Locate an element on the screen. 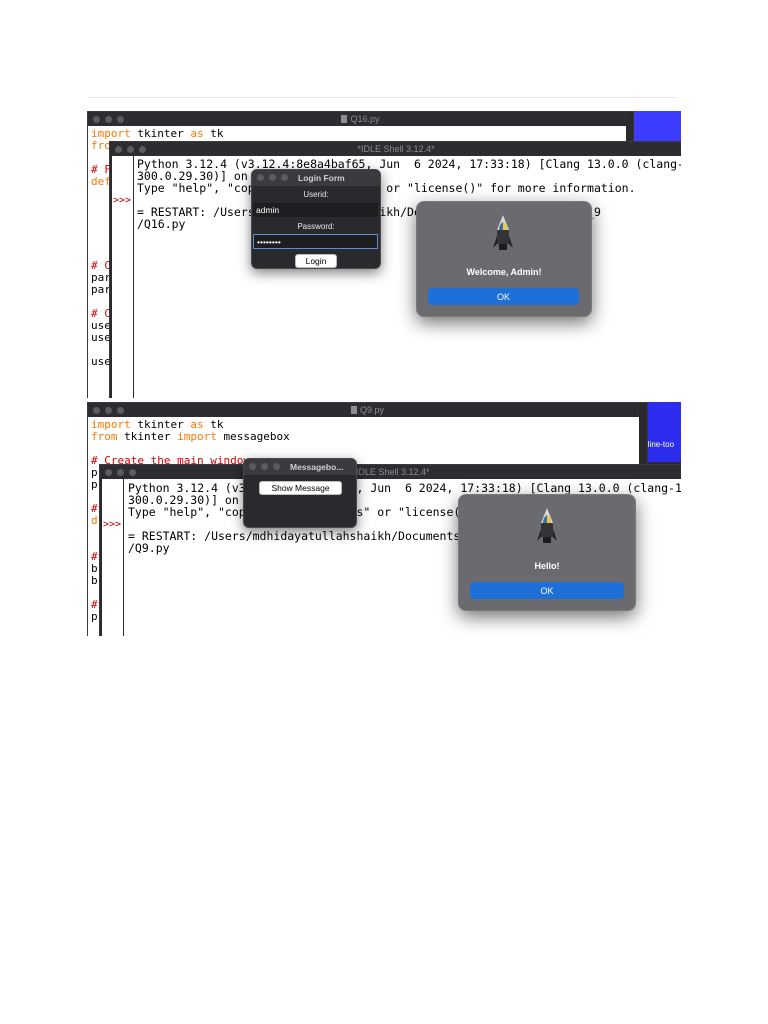 This screenshot has width=768, height=1024. editor-title: Q16.py is located at coordinates (365, 119).